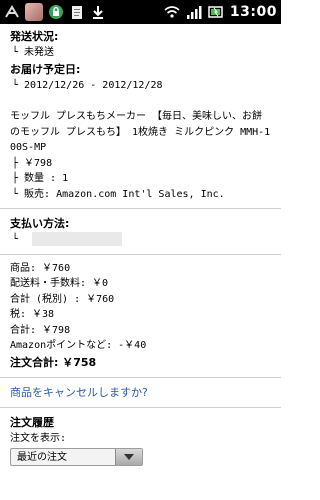 The height and width of the screenshot is (500, 320). What do you see at coordinates (34, 12) in the screenshot?
I see `avatar` at bounding box center [34, 12].